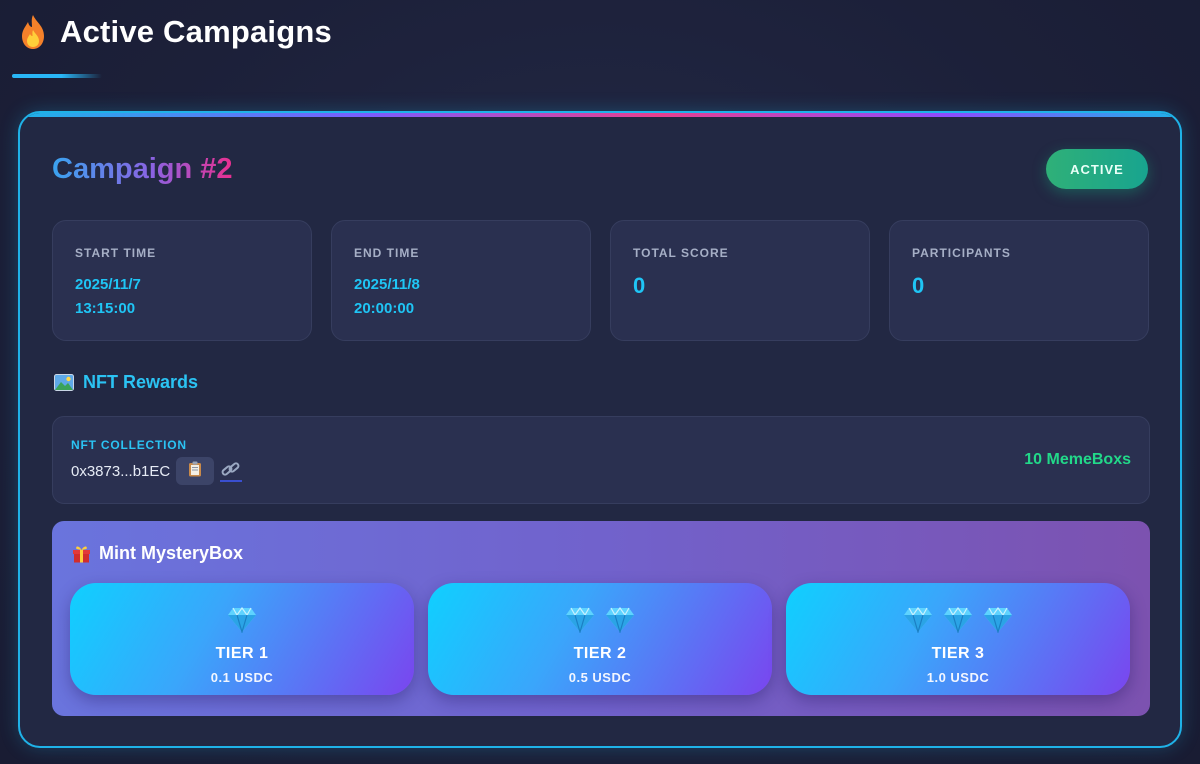 Image resolution: width=1200 pixels, height=764 pixels. Describe the element at coordinates (196, 31) in the screenshot. I see `page-title: Active Campaigns` at that location.